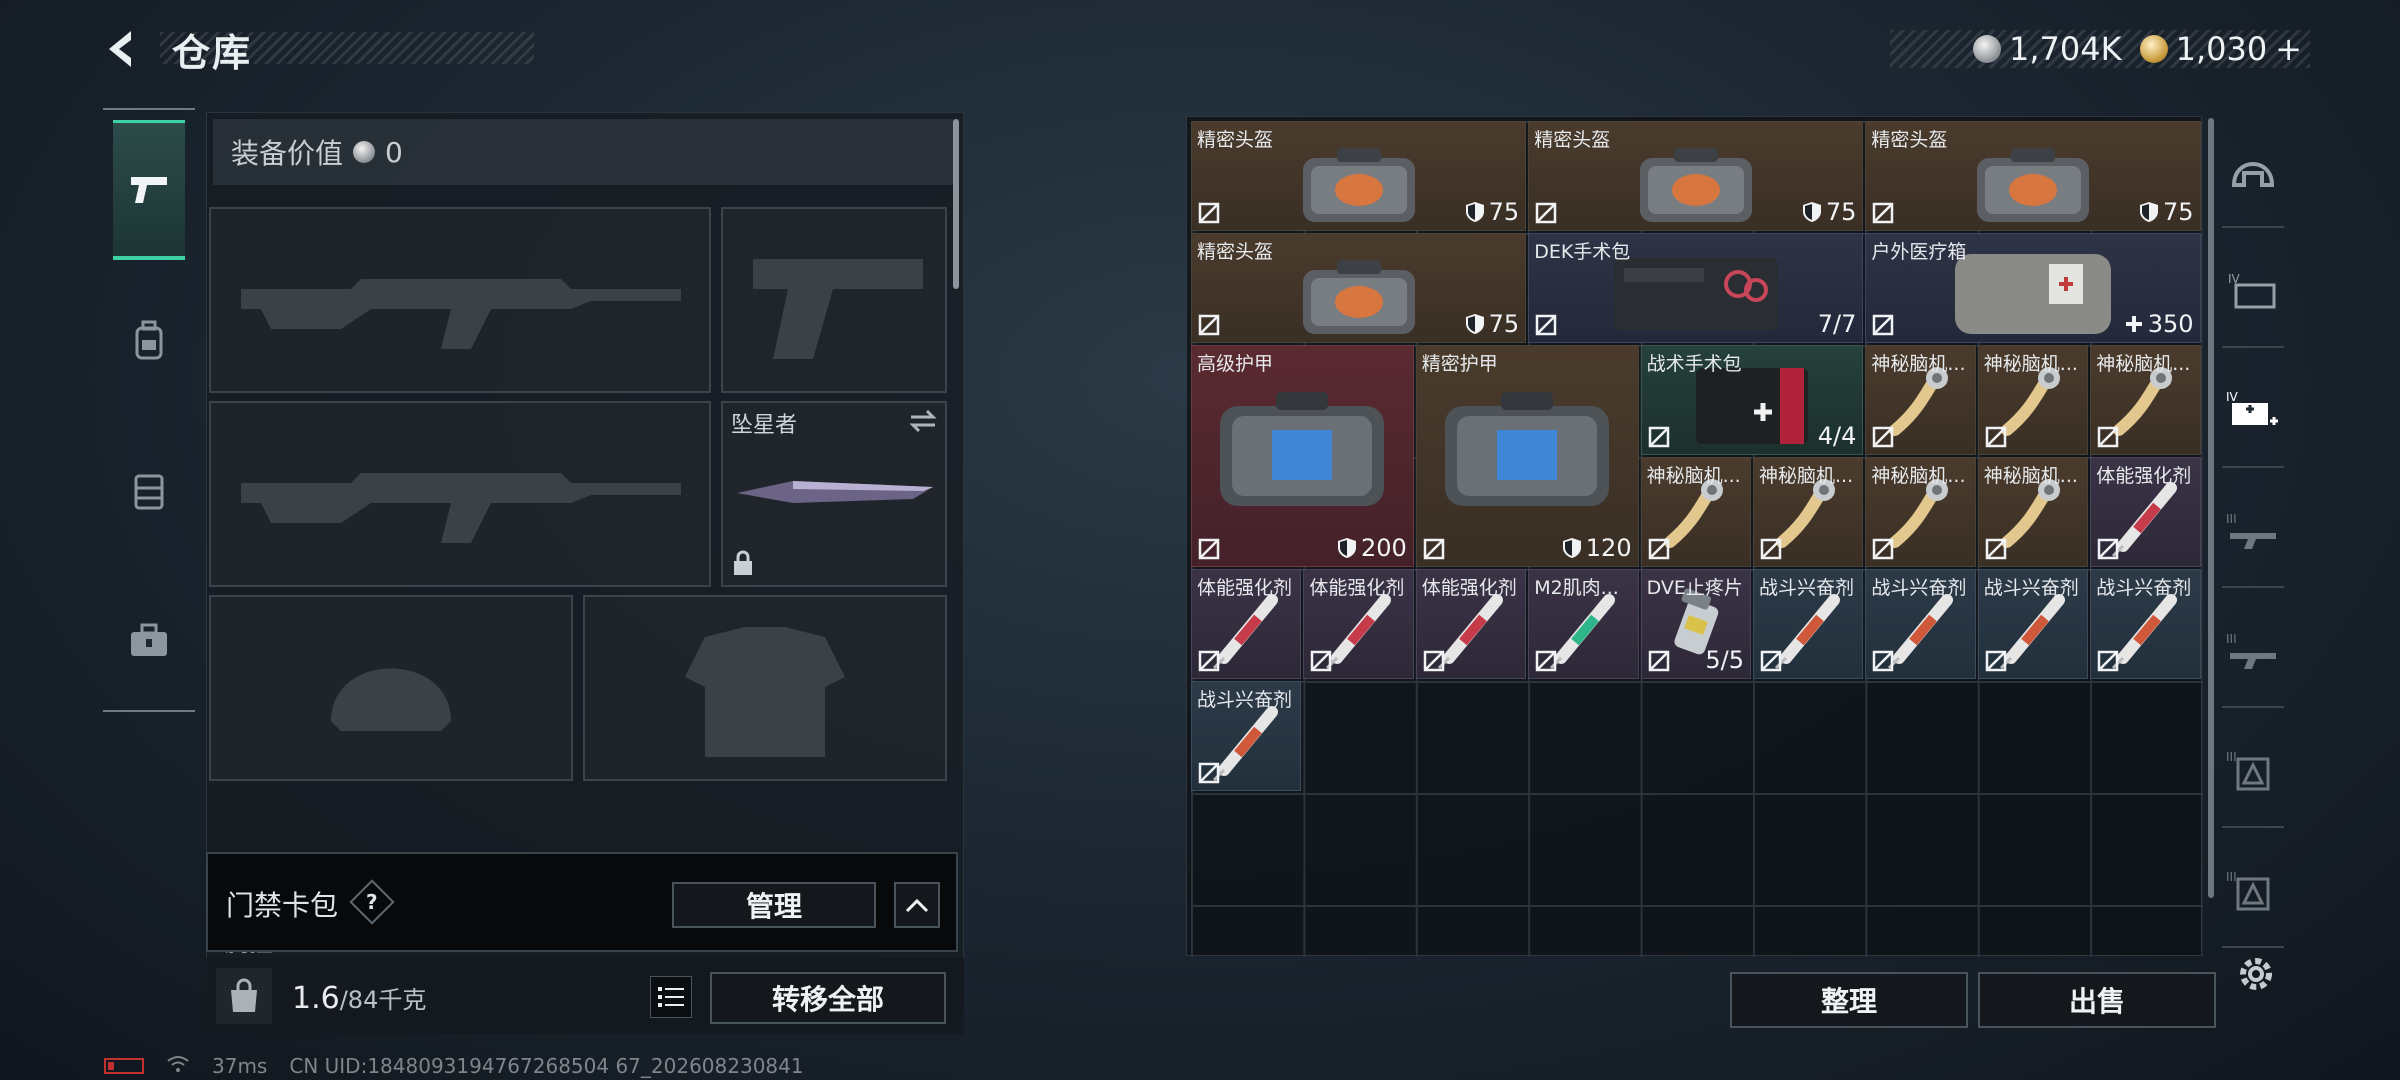  Describe the element at coordinates (1724, 660) in the screenshot. I see `item-value-text: 5/5` at that location.